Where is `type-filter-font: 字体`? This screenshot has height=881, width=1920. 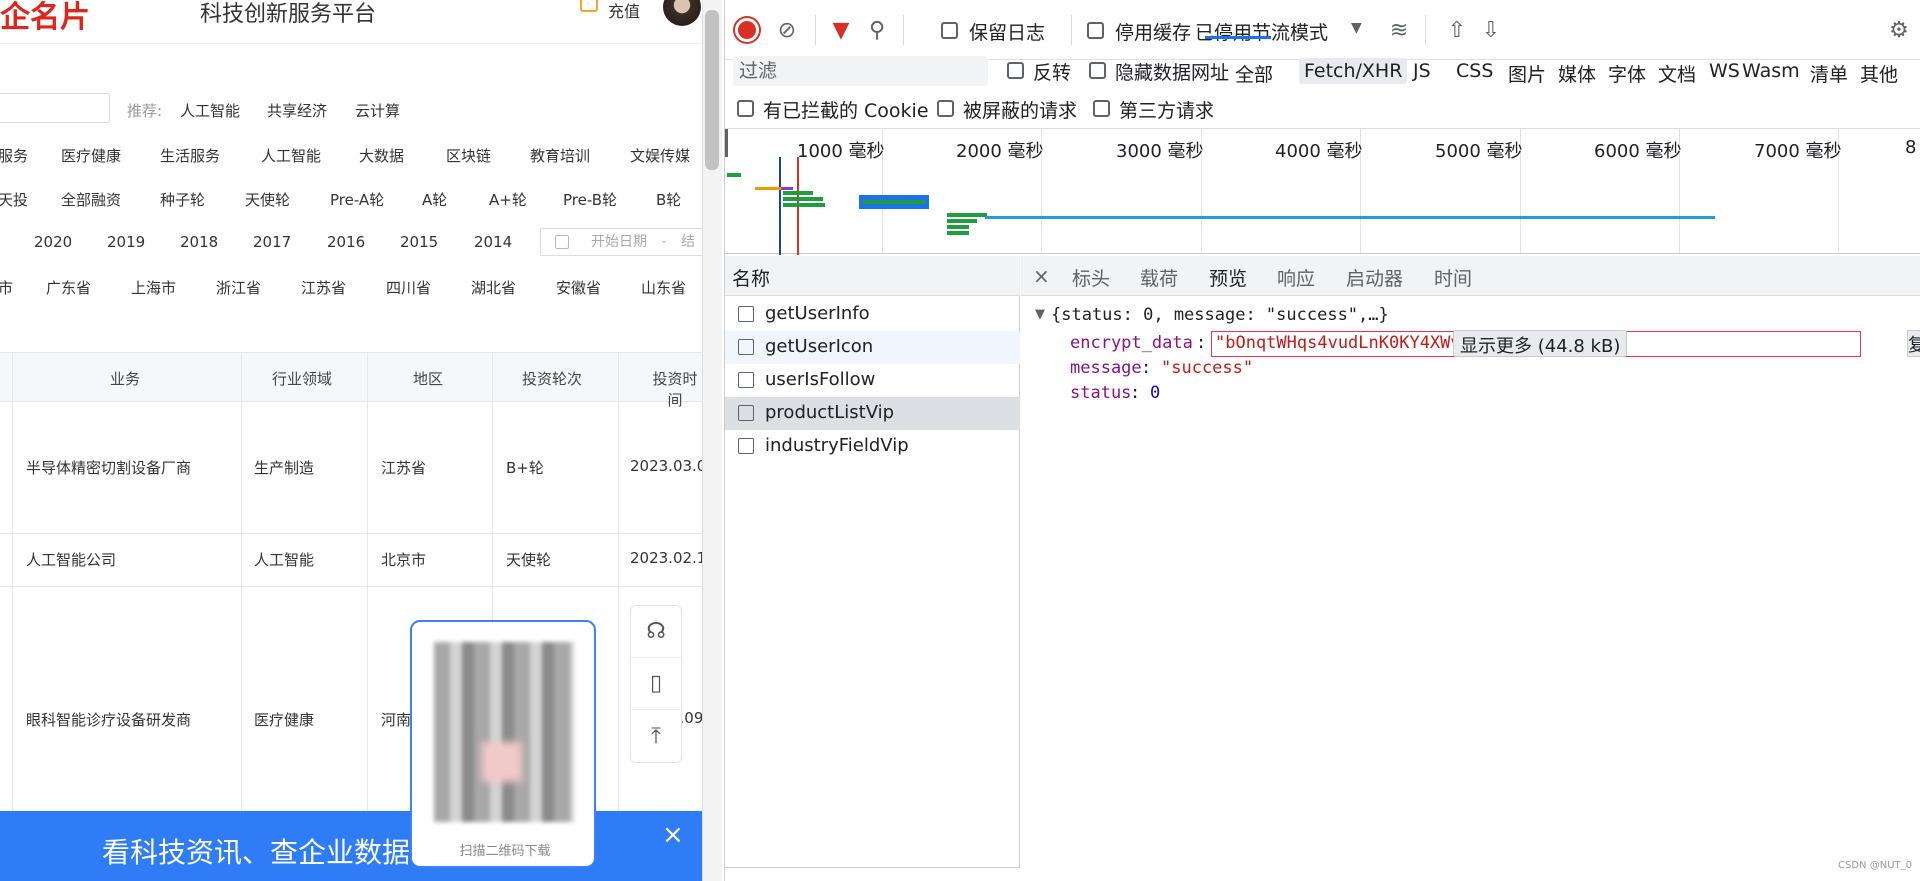 type-filter-font: 字体 is located at coordinates (1627, 73).